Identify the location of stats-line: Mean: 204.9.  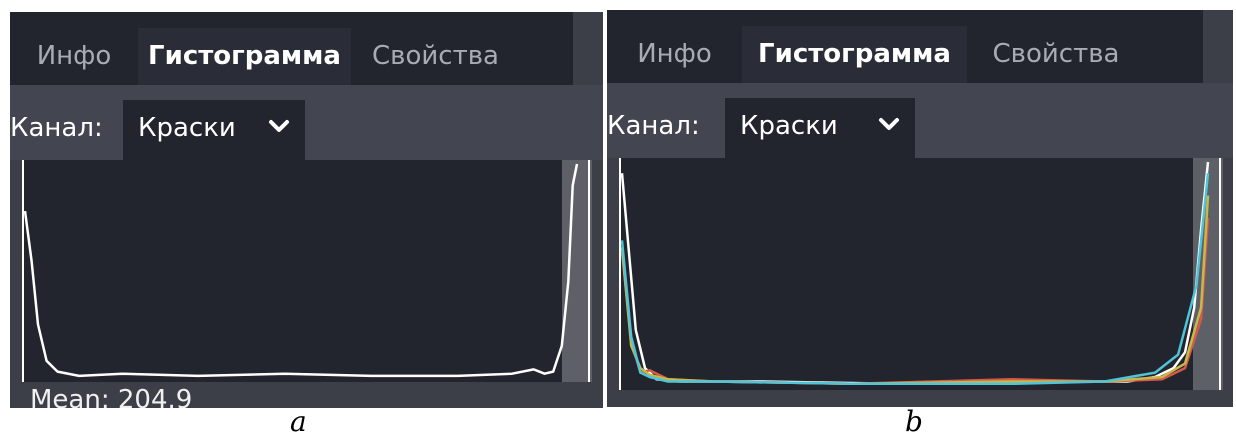
(111, 396).